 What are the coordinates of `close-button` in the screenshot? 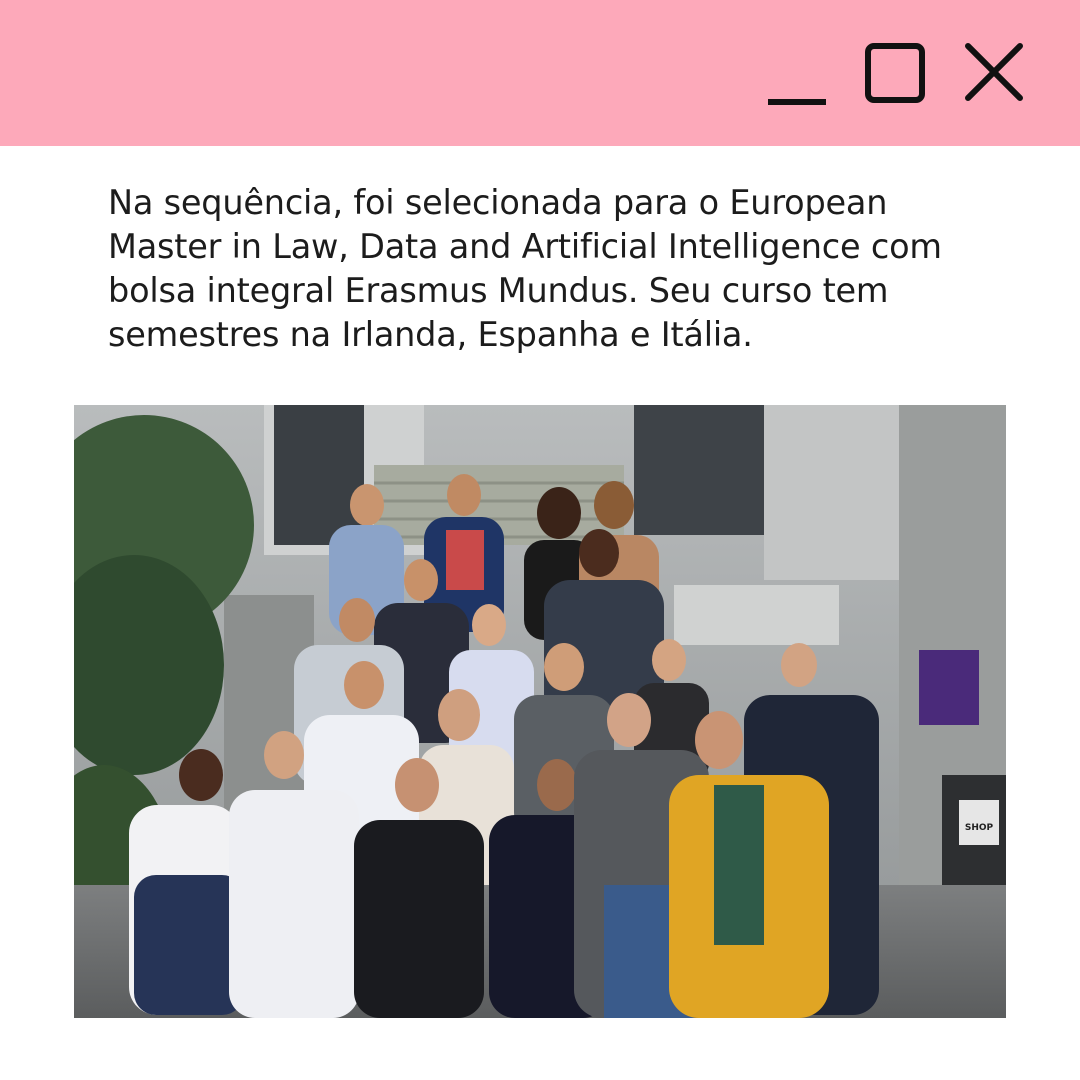 It's located at (995, 73).